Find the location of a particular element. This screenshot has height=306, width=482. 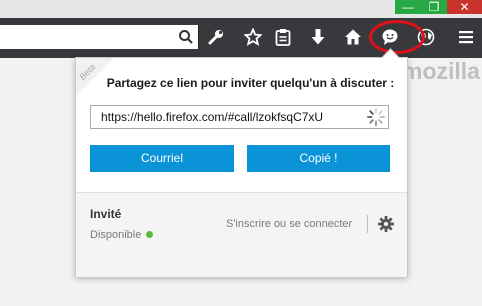

clipboard-icon is located at coordinates (283, 37).